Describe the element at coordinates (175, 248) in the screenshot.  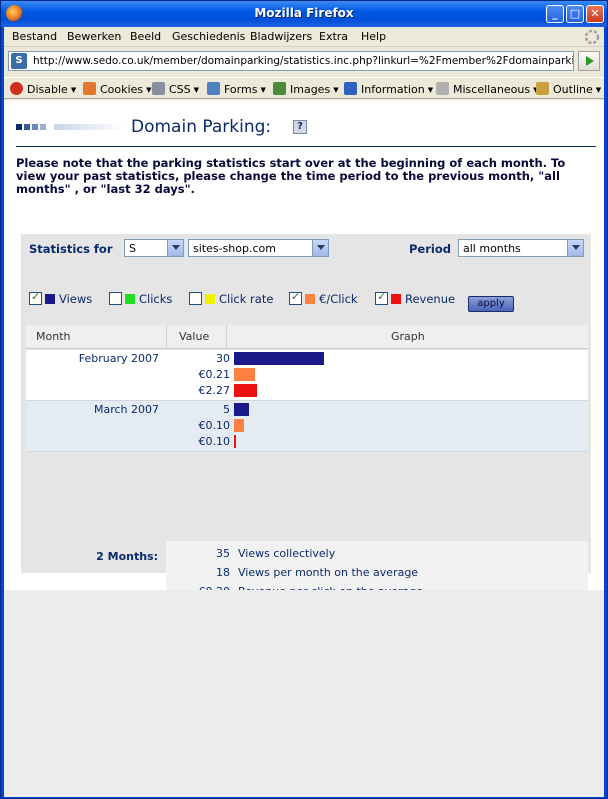
I see `chevron-down-icon` at that location.